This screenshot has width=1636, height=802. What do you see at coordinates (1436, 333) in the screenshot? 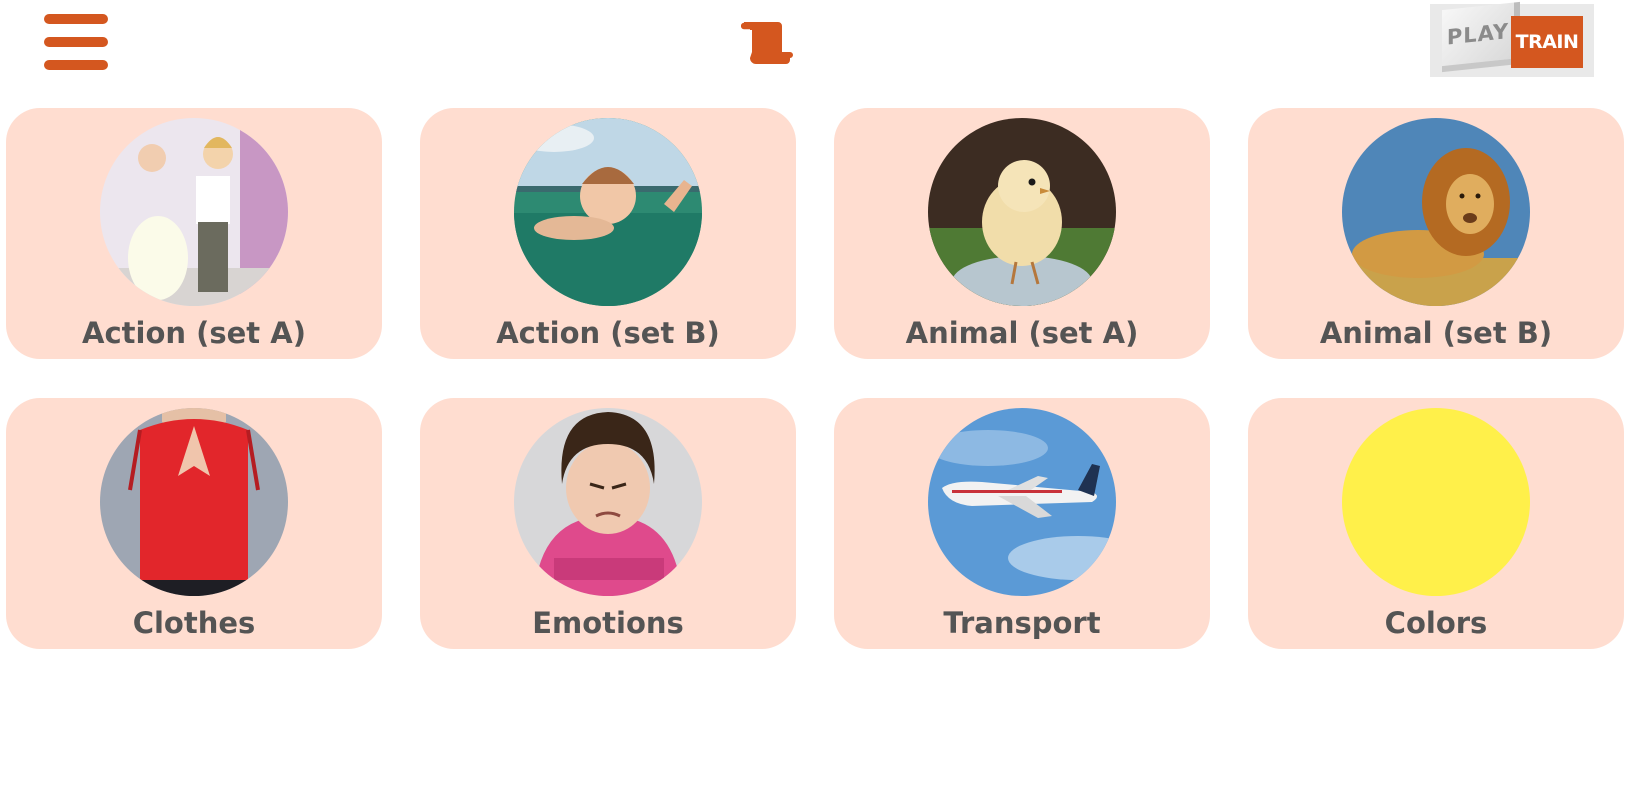
I see `category-label: Animal (set B)` at bounding box center [1436, 333].